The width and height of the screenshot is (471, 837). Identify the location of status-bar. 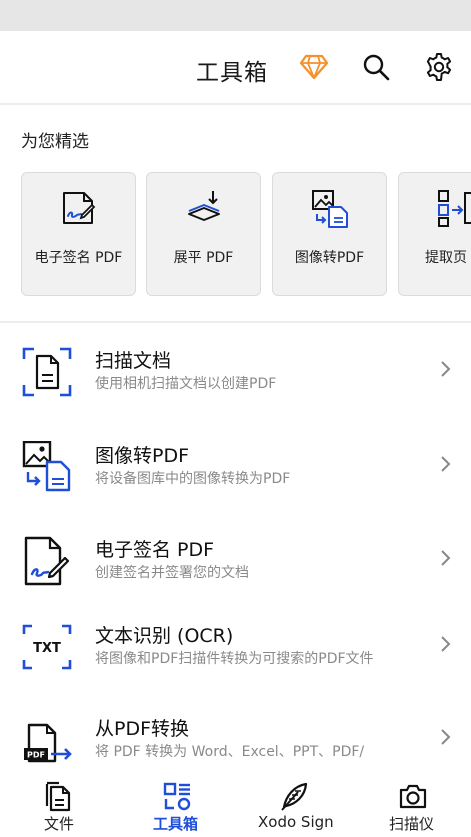
(235, 15).